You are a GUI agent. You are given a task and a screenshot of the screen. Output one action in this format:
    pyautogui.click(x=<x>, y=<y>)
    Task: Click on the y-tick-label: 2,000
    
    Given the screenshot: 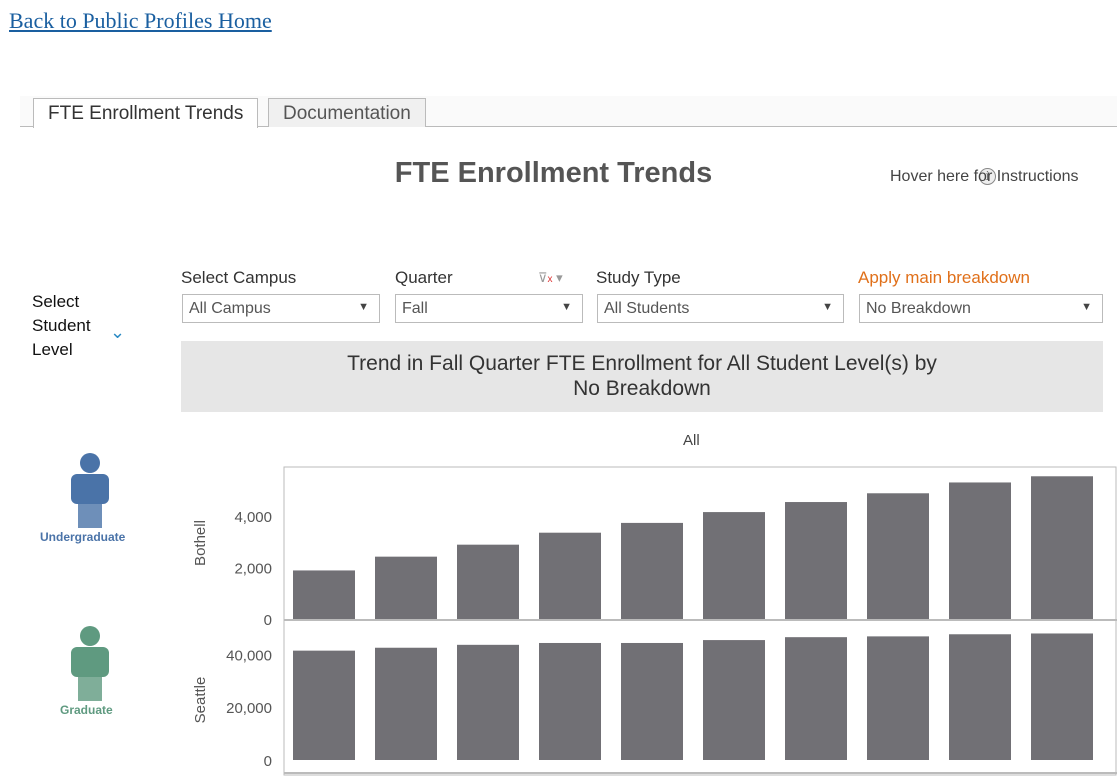 What is the action you would take?
    pyautogui.click(x=253, y=568)
    